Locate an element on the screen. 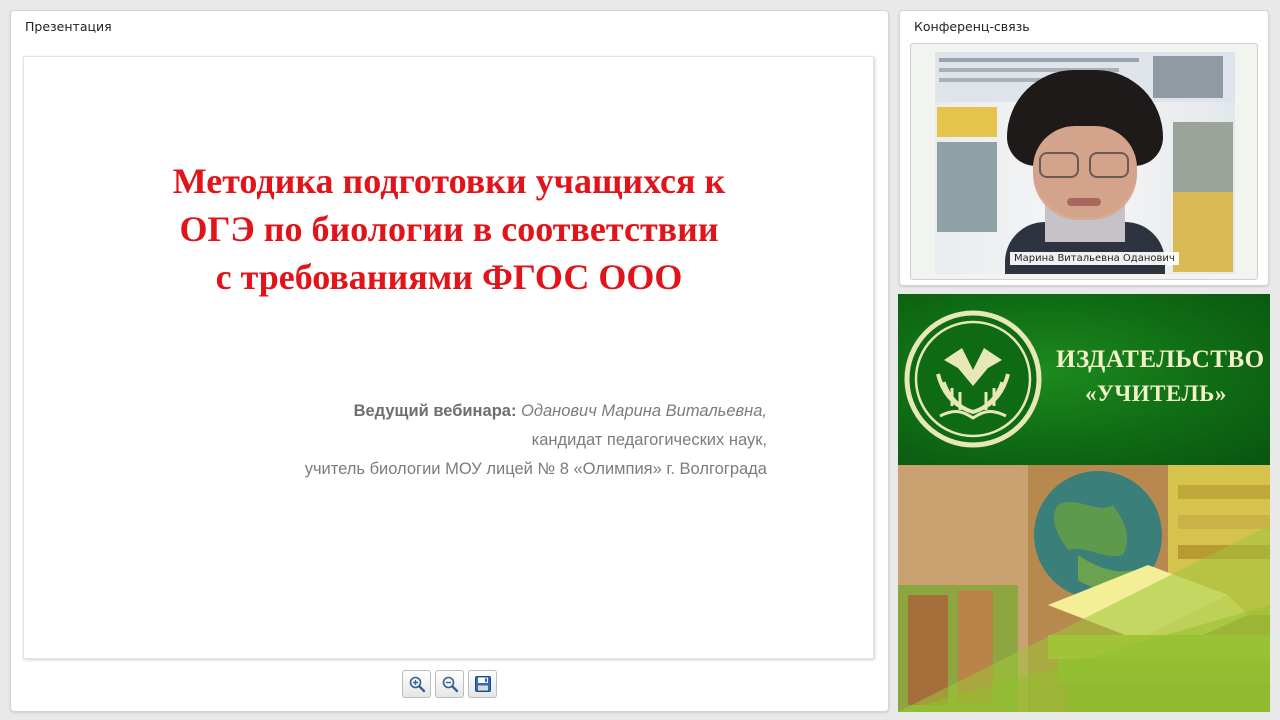 This screenshot has width=1280, height=720. host-degree: кандидат педагогических наук, is located at coordinates (649, 440).